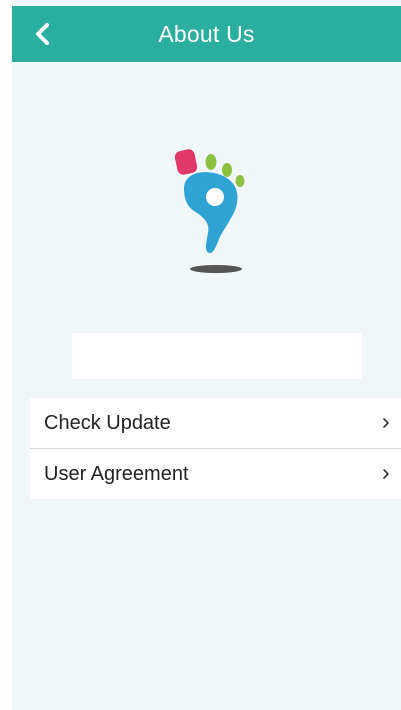 This screenshot has width=401, height=710. I want to click on settings-menu: Check Update User Agreement, so click(215, 448).